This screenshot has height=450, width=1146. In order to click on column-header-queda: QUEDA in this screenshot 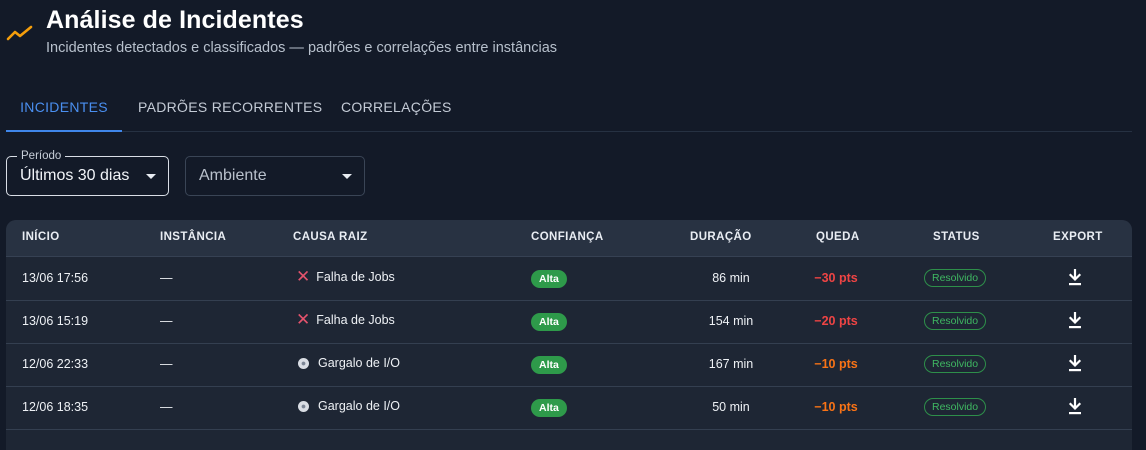, I will do `click(838, 237)`.